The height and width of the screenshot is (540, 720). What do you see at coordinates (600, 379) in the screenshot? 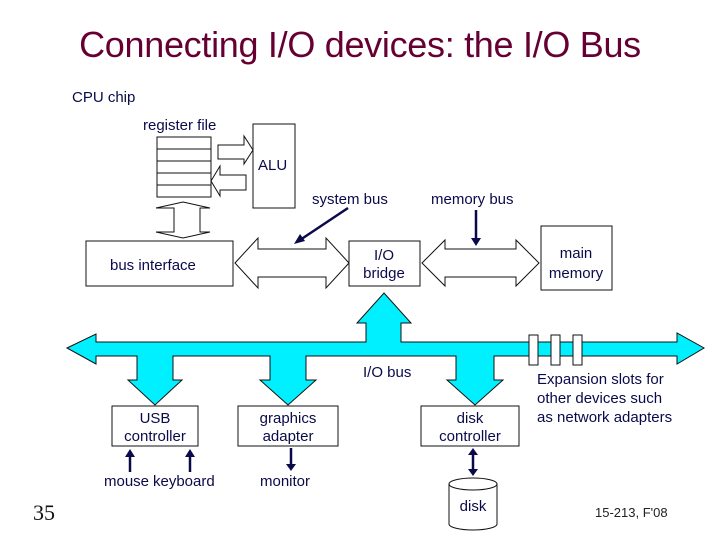
I see `expansion-slots-label-line1: Expansion slots for` at bounding box center [600, 379].